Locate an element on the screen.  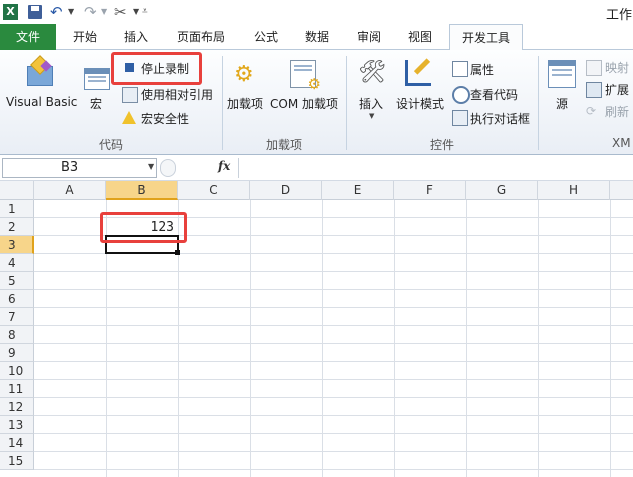
column-headers: A B C D E F G H is located at coordinates (316, 190).